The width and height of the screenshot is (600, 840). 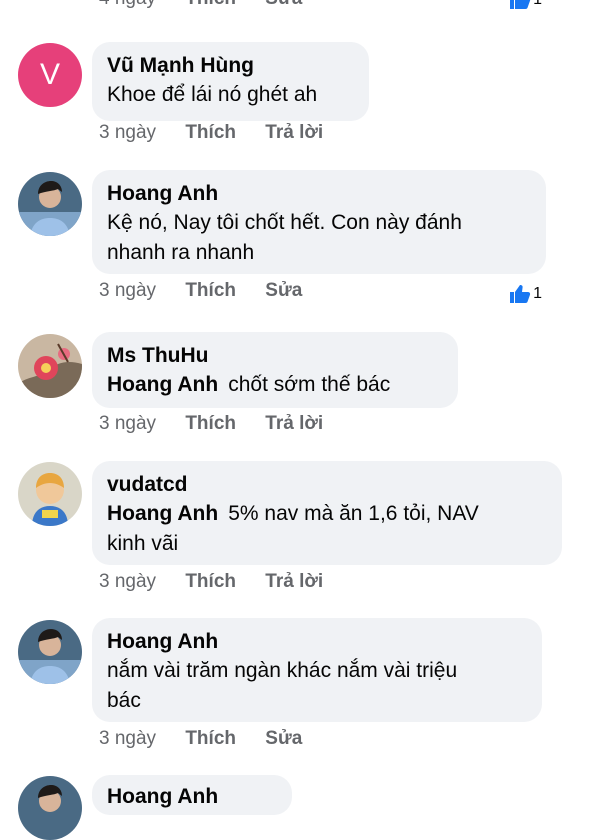 I want to click on comment-text-line: kinh vãi, so click(x=143, y=543).